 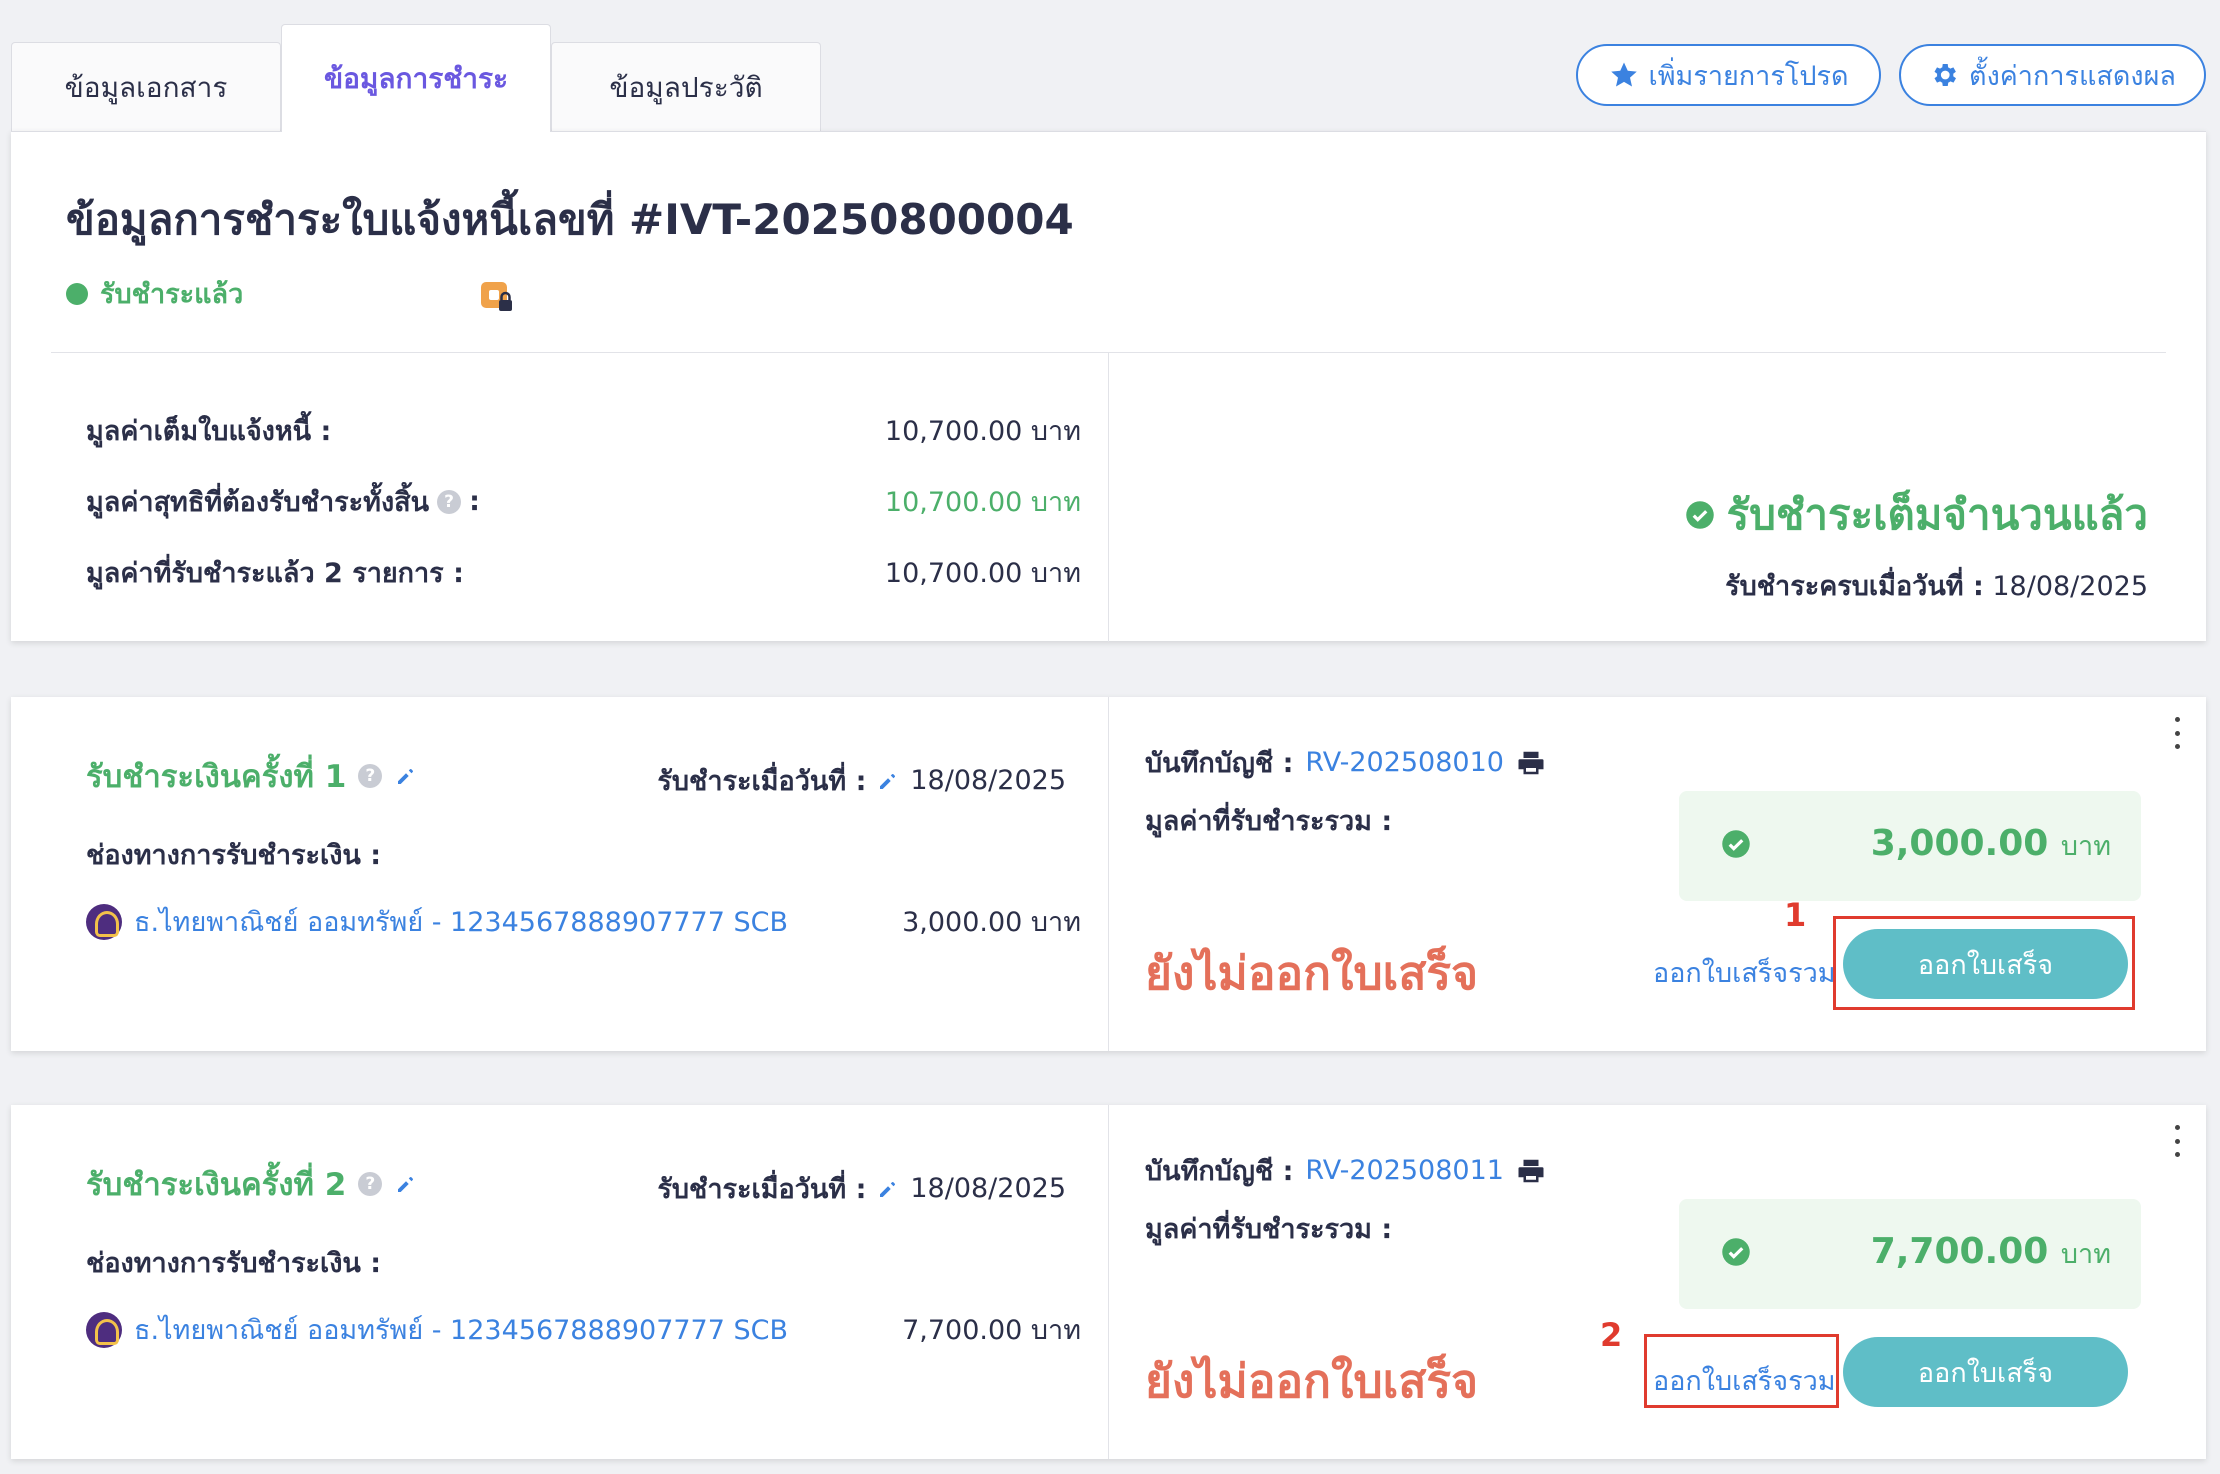 I want to click on total-received-amount: 7,700.00 บาท, so click(x=1991, y=1253).